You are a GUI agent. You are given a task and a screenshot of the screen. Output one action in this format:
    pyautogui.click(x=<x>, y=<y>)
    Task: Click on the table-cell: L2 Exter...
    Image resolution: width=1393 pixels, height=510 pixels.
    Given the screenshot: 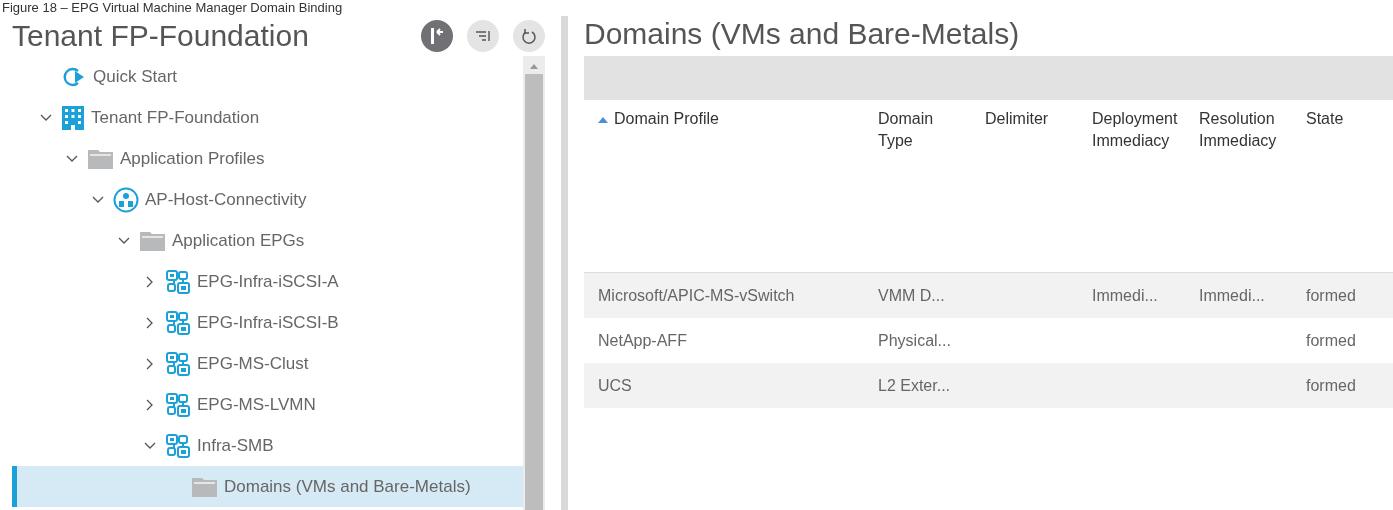 What is the action you would take?
    pyautogui.click(x=914, y=385)
    